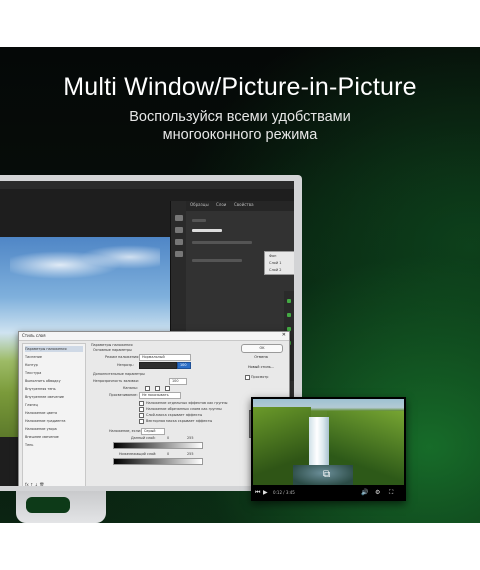 The image size is (480, 570). What do you see at coordinates (54, 405) in the screenshot?
I see `style-list-item: Глянец` at bounding box center [54, 405].